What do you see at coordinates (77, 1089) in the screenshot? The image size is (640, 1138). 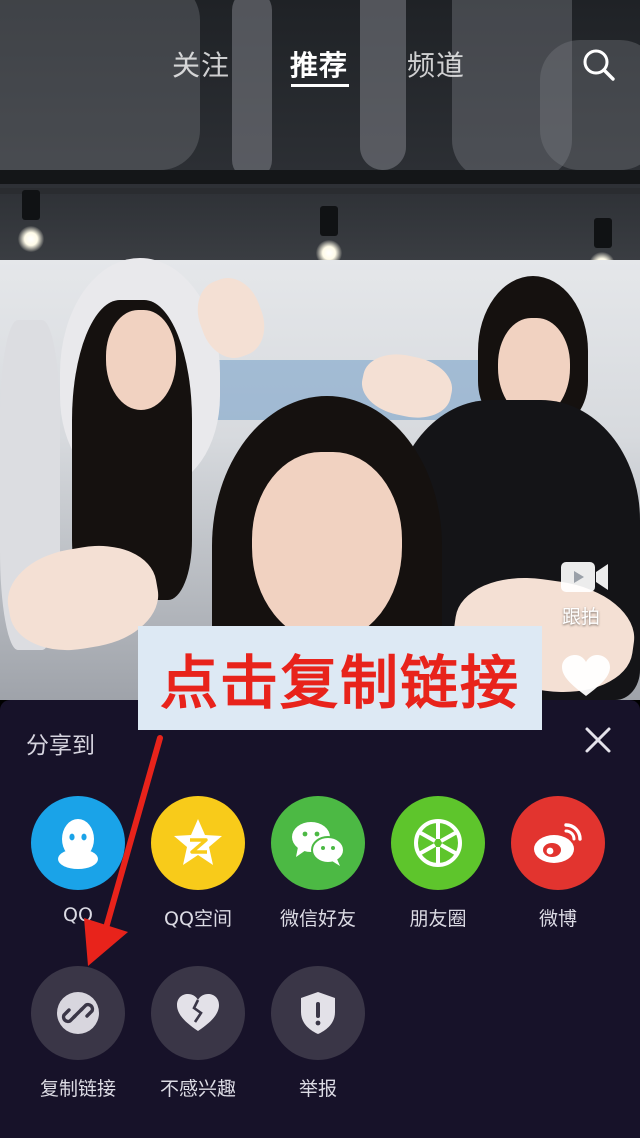 I see `action-label: 复制链接` at bounding box center [77, 1089].